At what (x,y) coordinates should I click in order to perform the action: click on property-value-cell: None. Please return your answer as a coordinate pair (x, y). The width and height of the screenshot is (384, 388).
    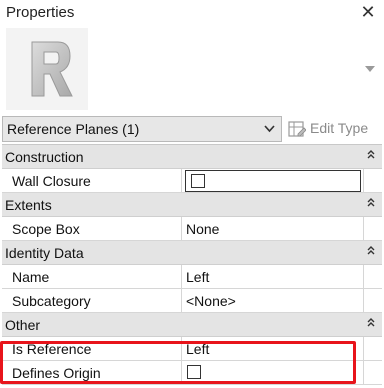
    Looking at the image, I should click on (273, 229).